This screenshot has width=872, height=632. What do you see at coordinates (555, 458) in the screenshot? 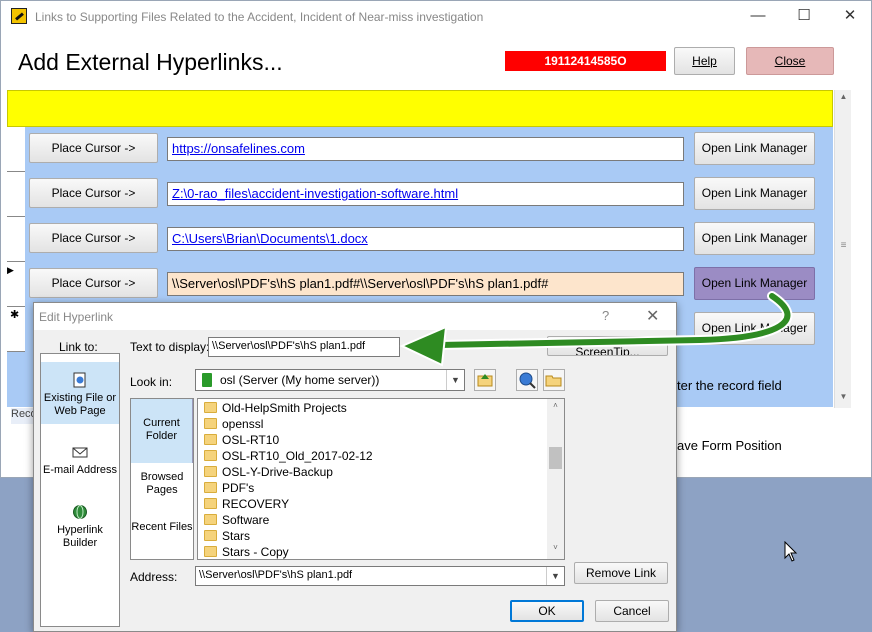
I see `scrollbar-thumb` at bounding box center [555, 458].